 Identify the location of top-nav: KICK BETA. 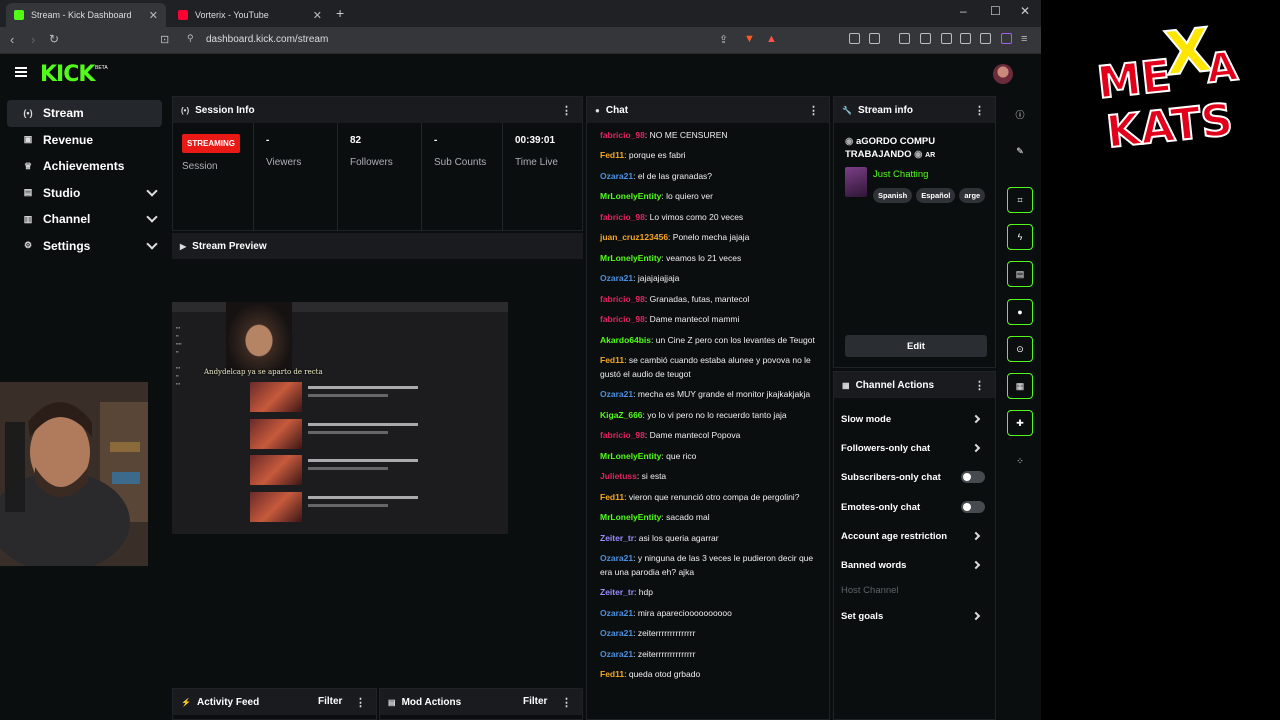
(520, 74).